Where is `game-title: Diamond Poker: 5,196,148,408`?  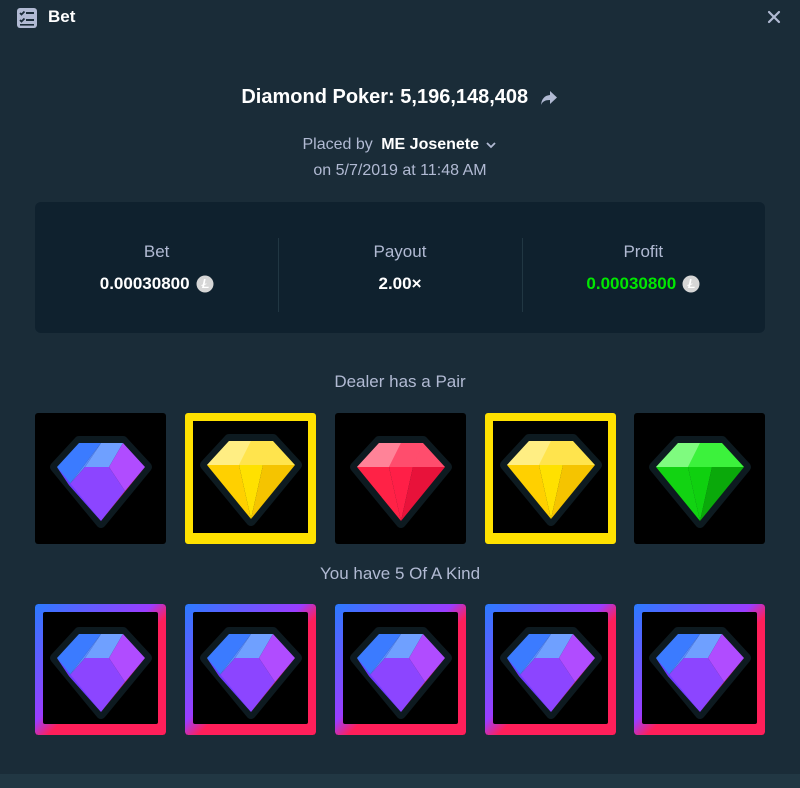 game-title: Diamond Poker: 5,196,148,408 is located at coordinates (384, 97).